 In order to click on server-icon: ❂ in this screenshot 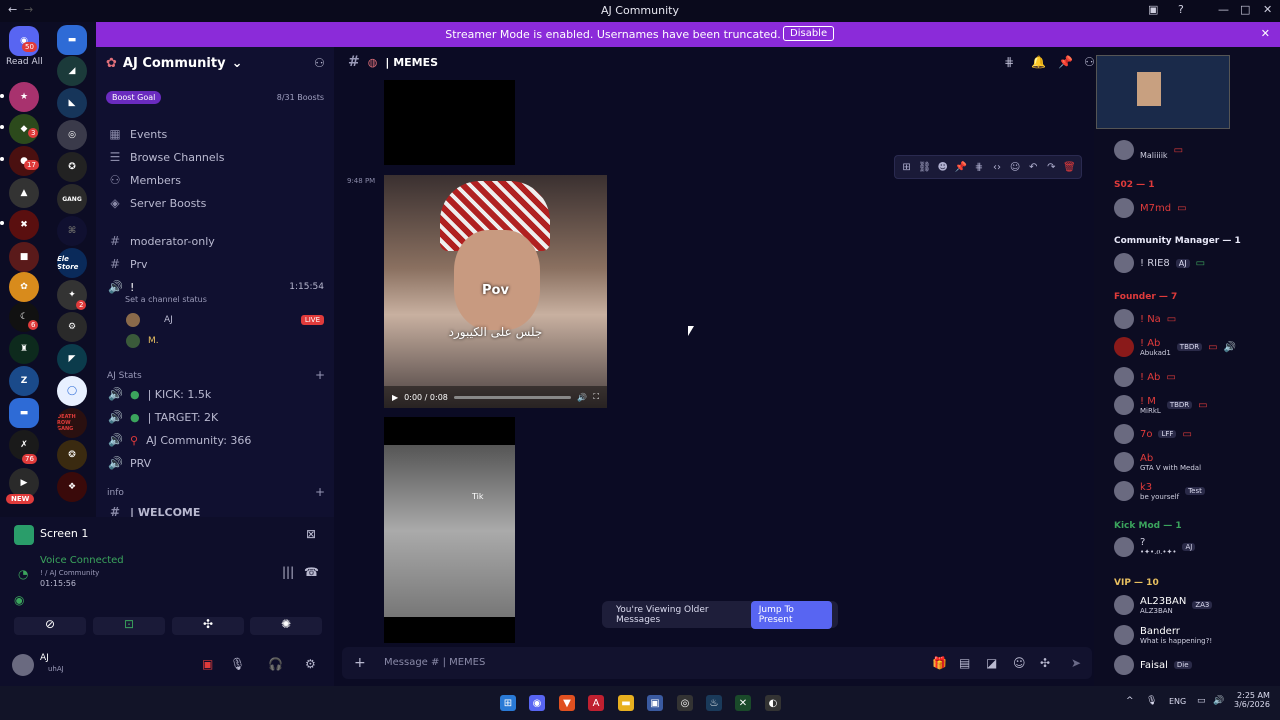, I will do `click(72, 455)`.